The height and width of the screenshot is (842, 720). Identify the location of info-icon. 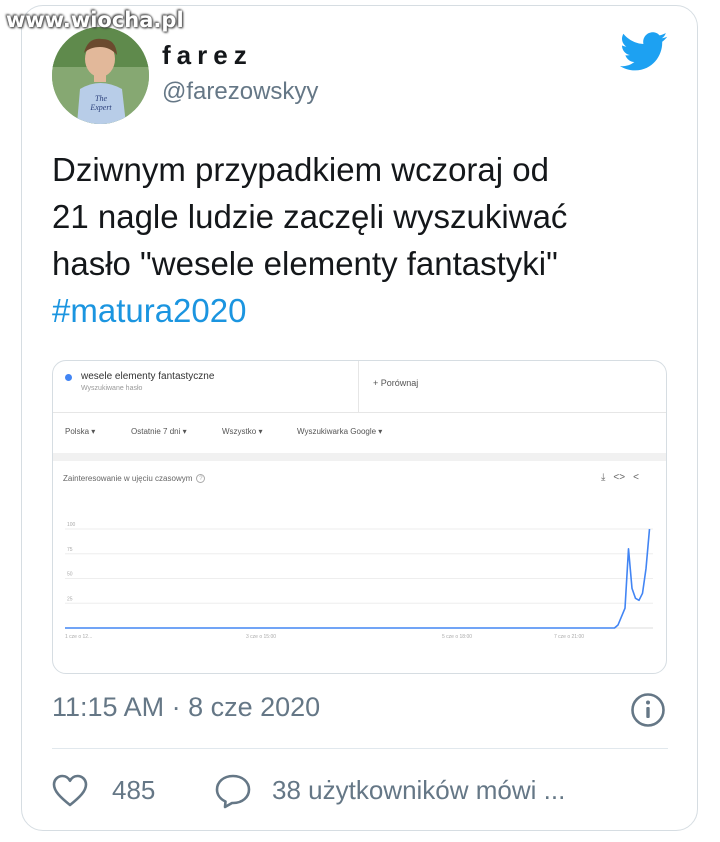
(648, 710).